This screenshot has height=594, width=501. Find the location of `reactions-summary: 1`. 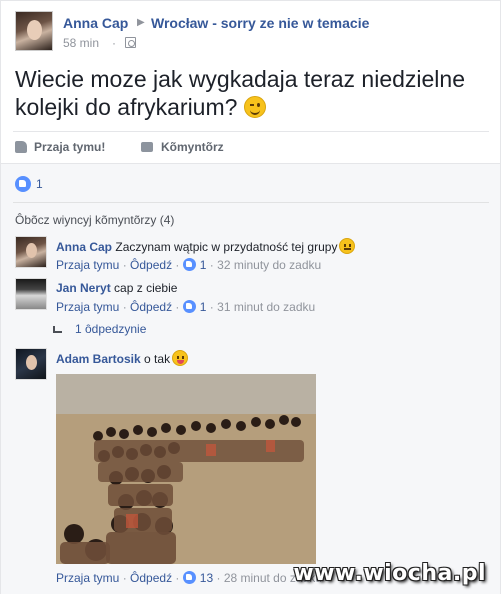

reactions-summary: 1 is located at coordinates (29, 184).